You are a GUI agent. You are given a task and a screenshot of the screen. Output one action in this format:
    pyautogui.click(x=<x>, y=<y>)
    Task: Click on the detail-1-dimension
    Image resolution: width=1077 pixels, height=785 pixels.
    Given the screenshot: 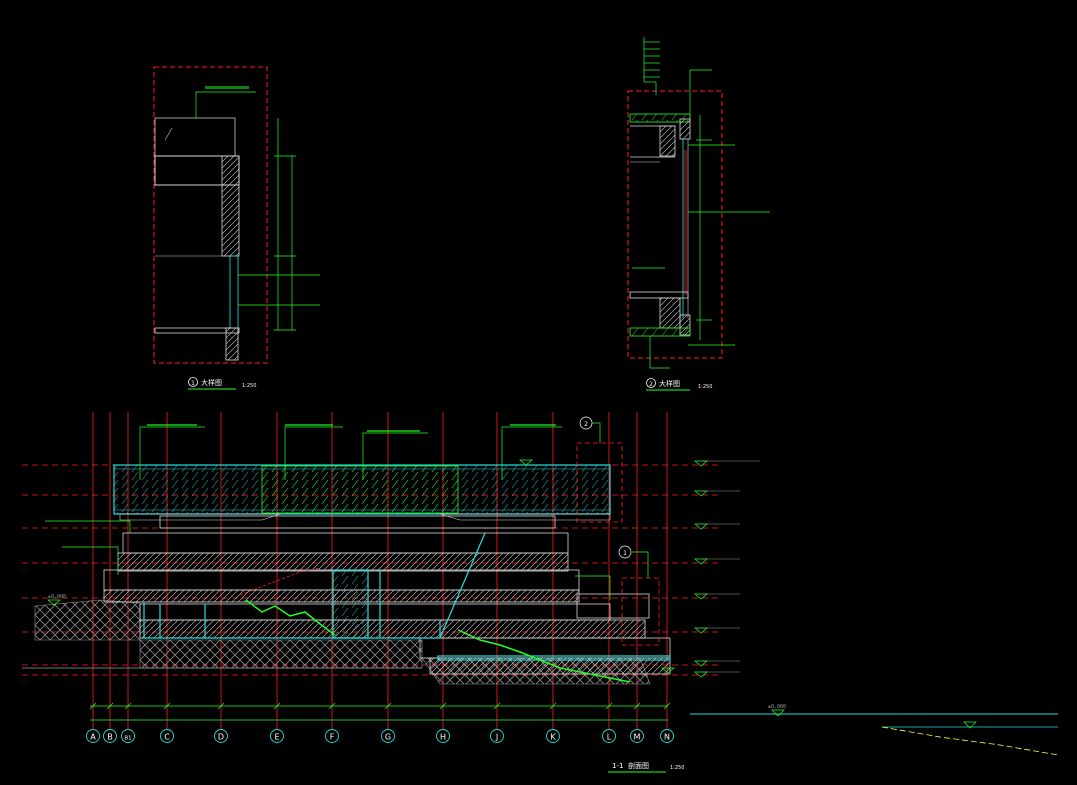 What is the action you would take?
    pyautogui.click(x=279, y=224)
    